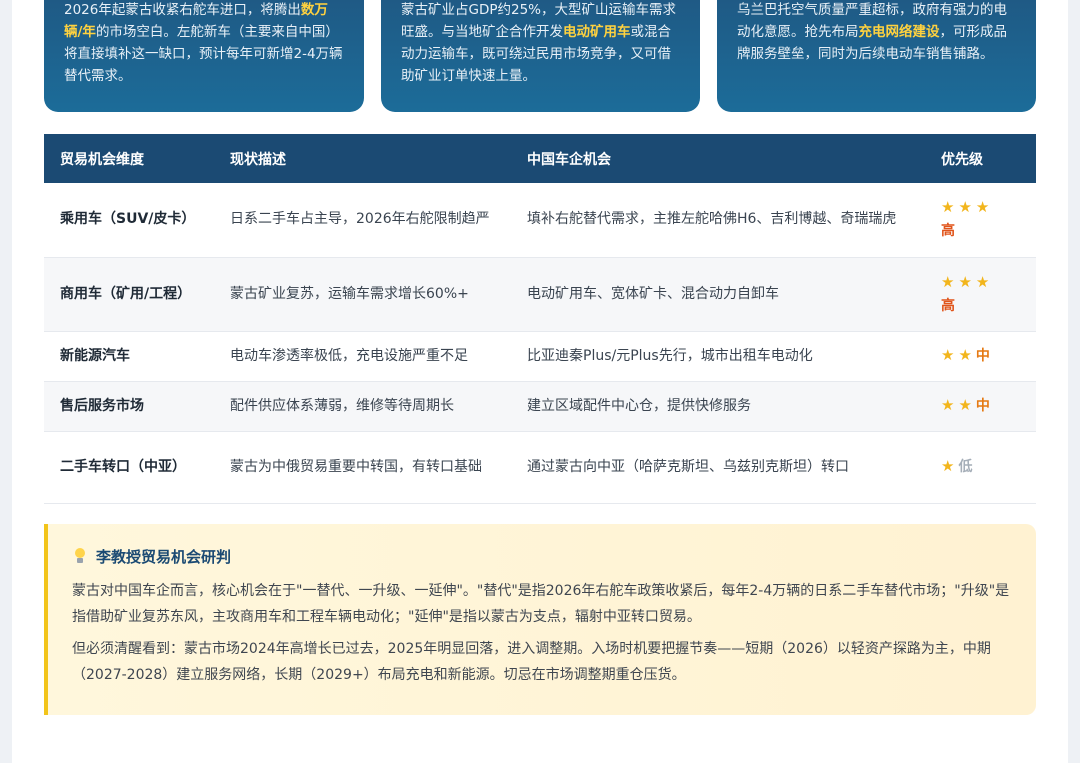 The width and height of the screenshot is (1080, 763). I want to click on cell-opportunity: 建立区域配件中心仓，提供快修服务, so click(718, 406).